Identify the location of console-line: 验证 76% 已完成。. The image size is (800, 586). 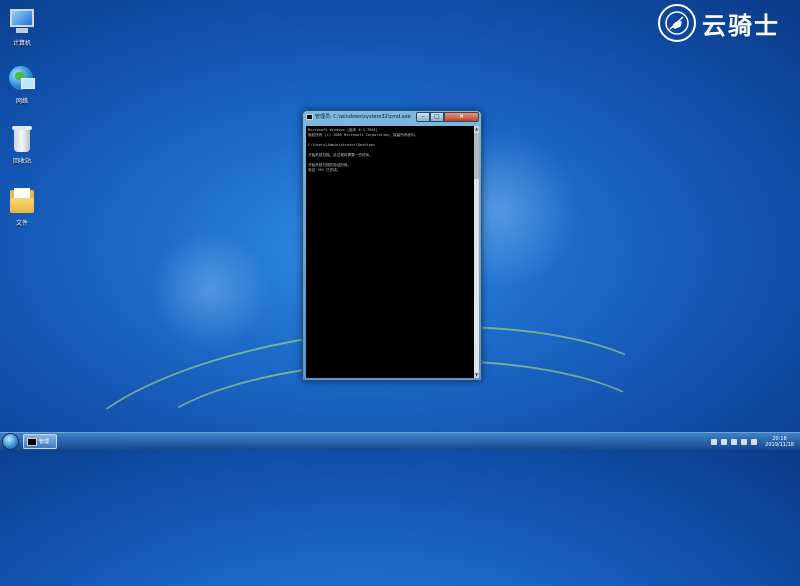
(324, 170).